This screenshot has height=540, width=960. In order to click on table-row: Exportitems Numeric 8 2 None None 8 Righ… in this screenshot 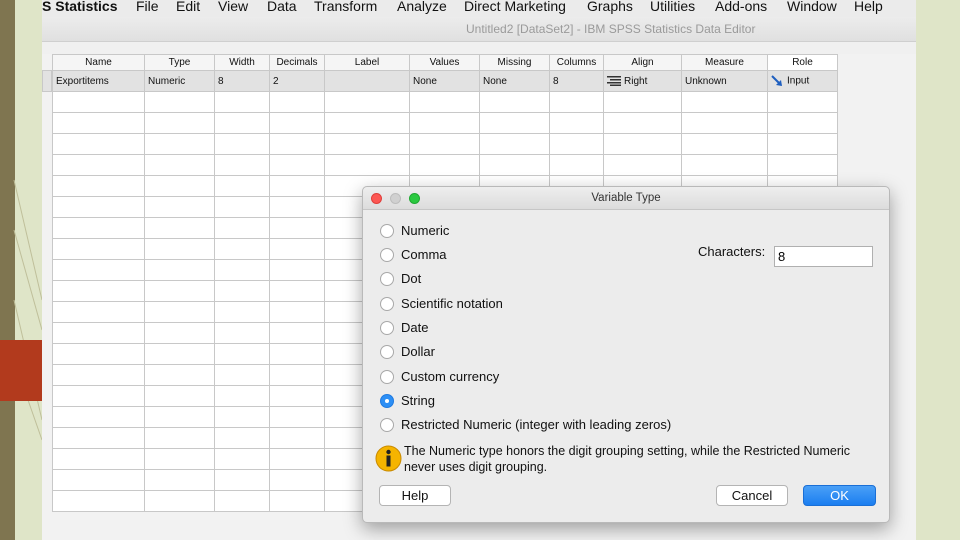, I will do `click(445, 81)`.